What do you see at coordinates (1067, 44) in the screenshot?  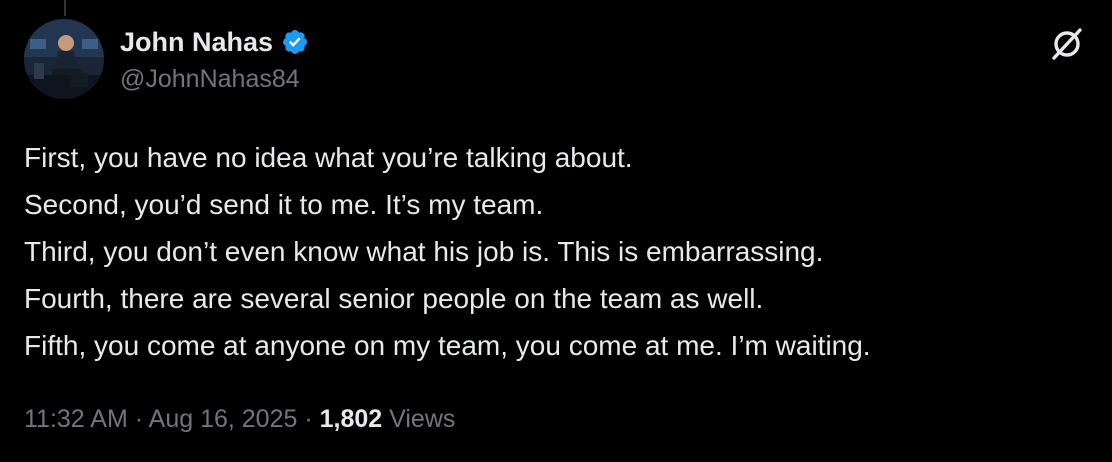 I see `grok-icon` at bounding box center [1067, 44].